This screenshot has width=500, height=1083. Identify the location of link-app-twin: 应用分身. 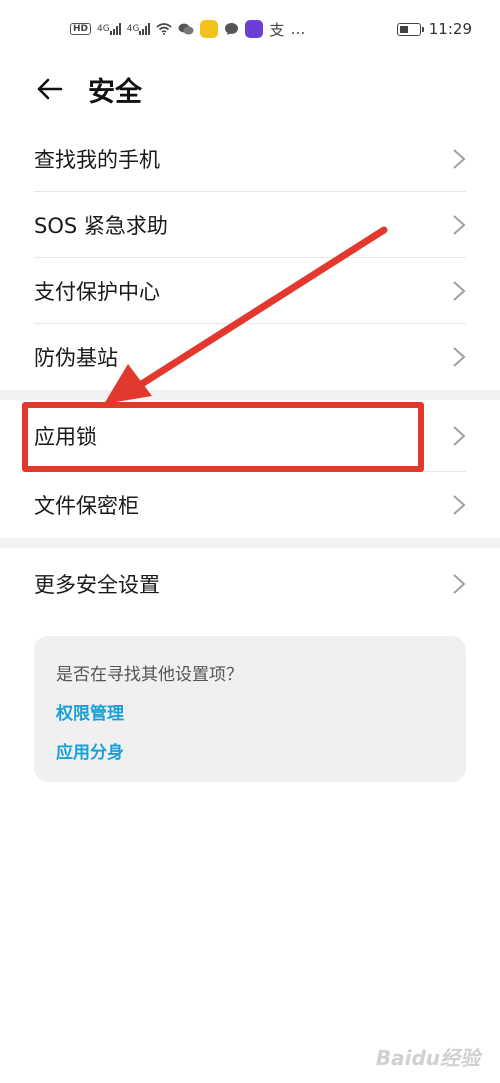
(250, 750).